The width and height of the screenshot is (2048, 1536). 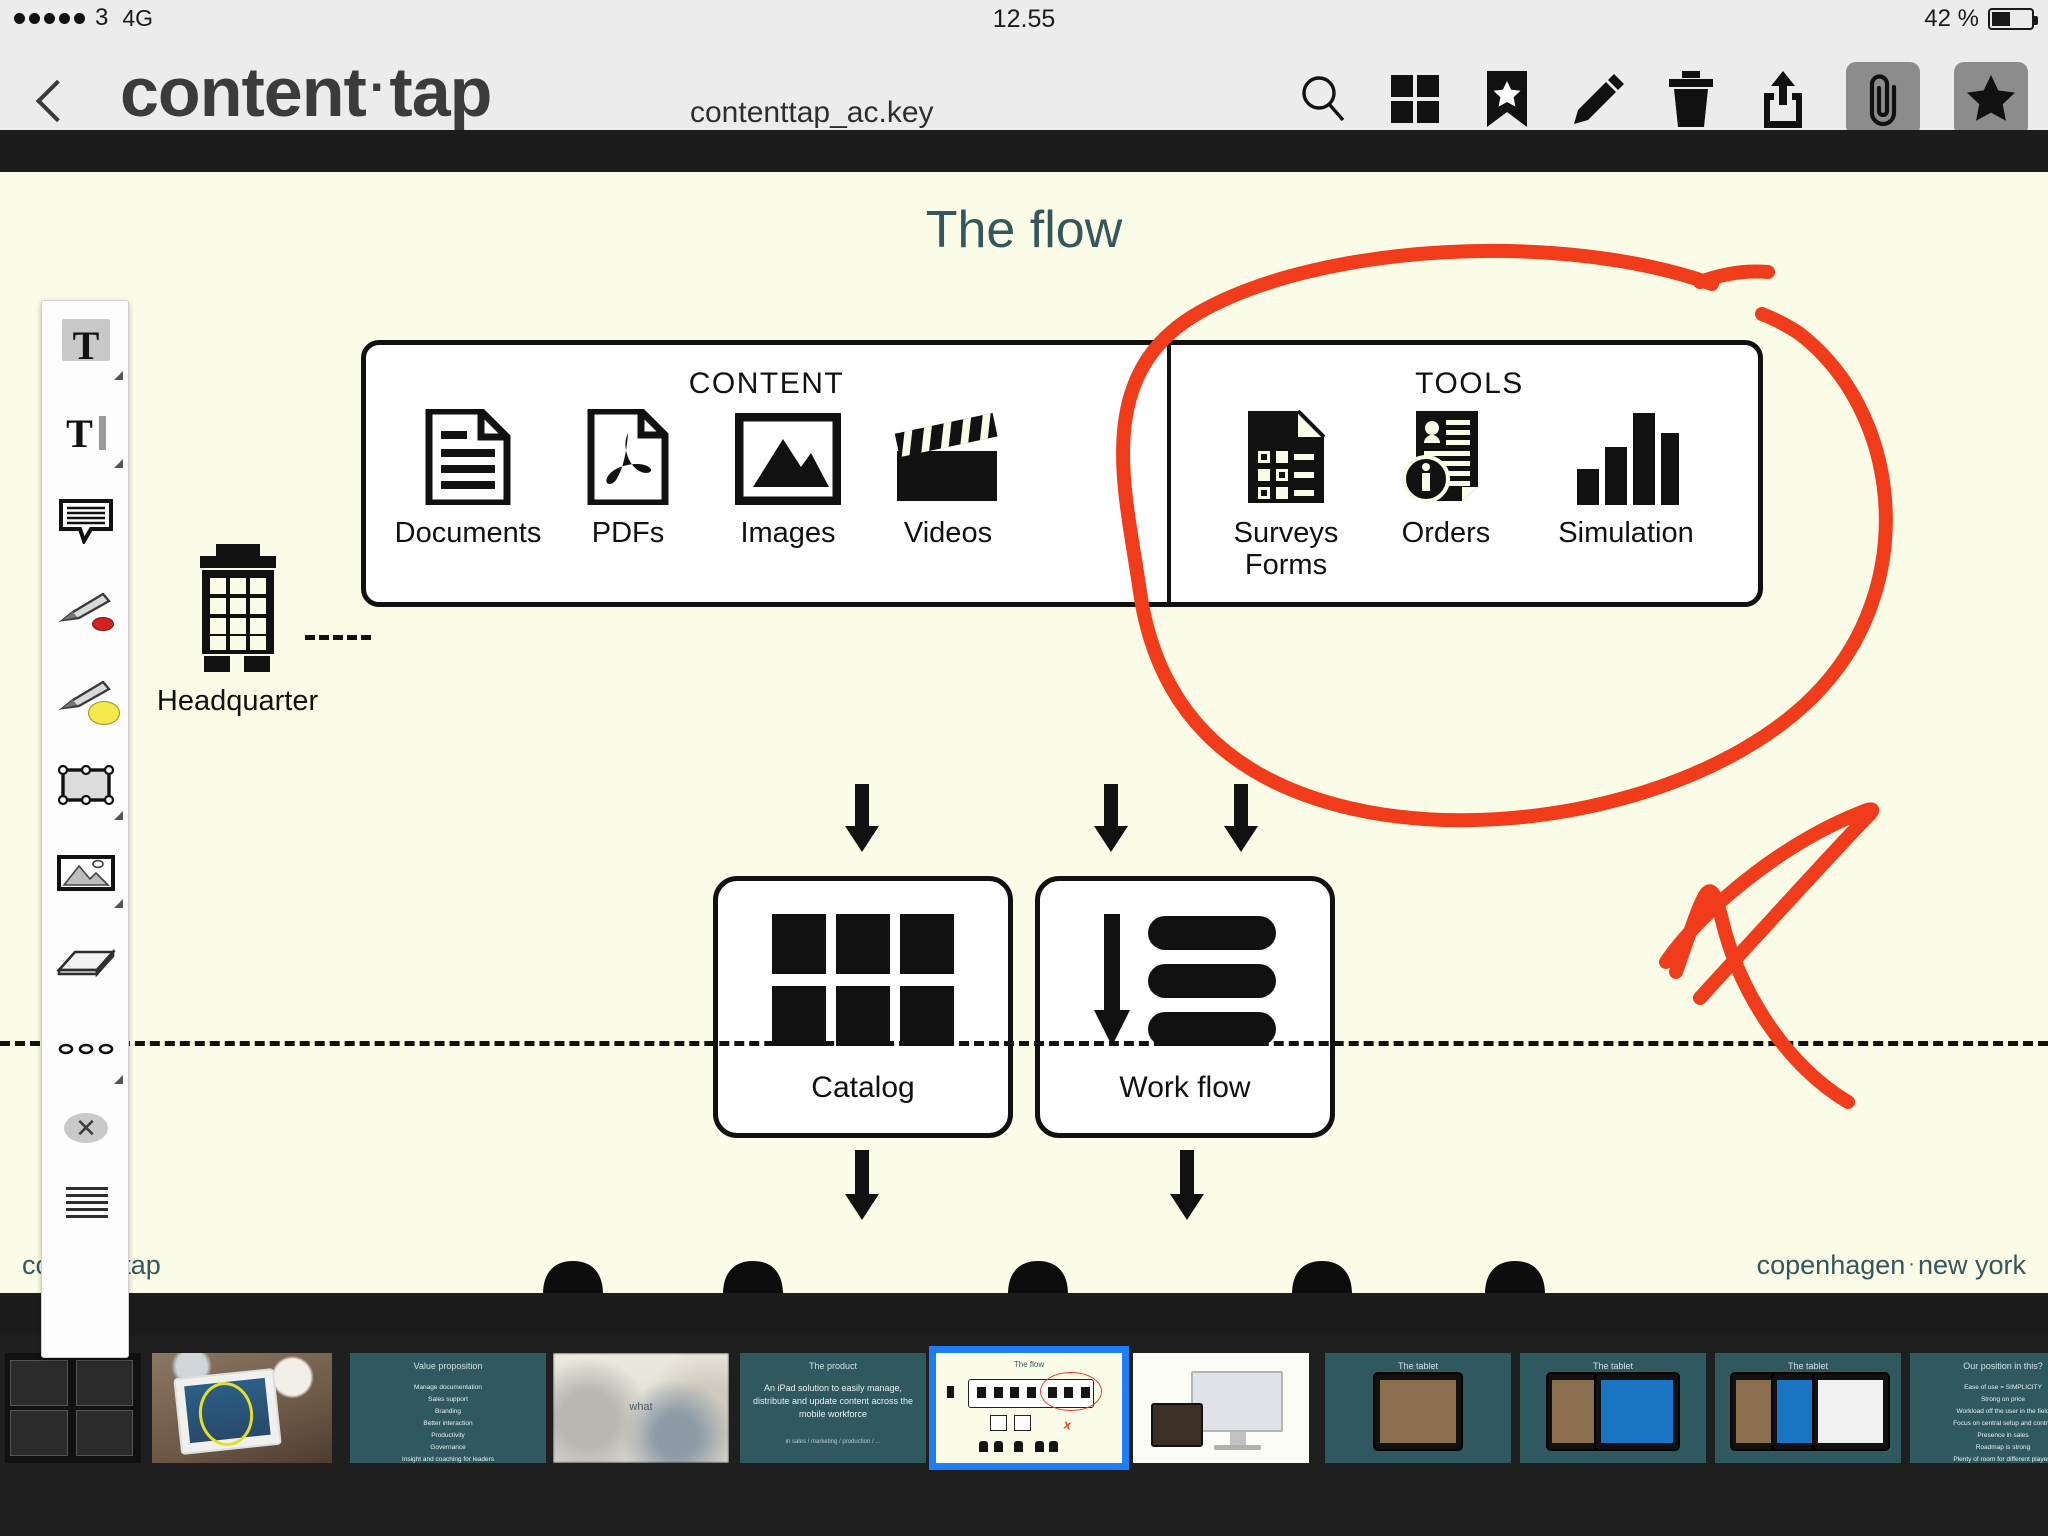 I want to click on text-cursor-tool: T, so click(x=86, y=433).